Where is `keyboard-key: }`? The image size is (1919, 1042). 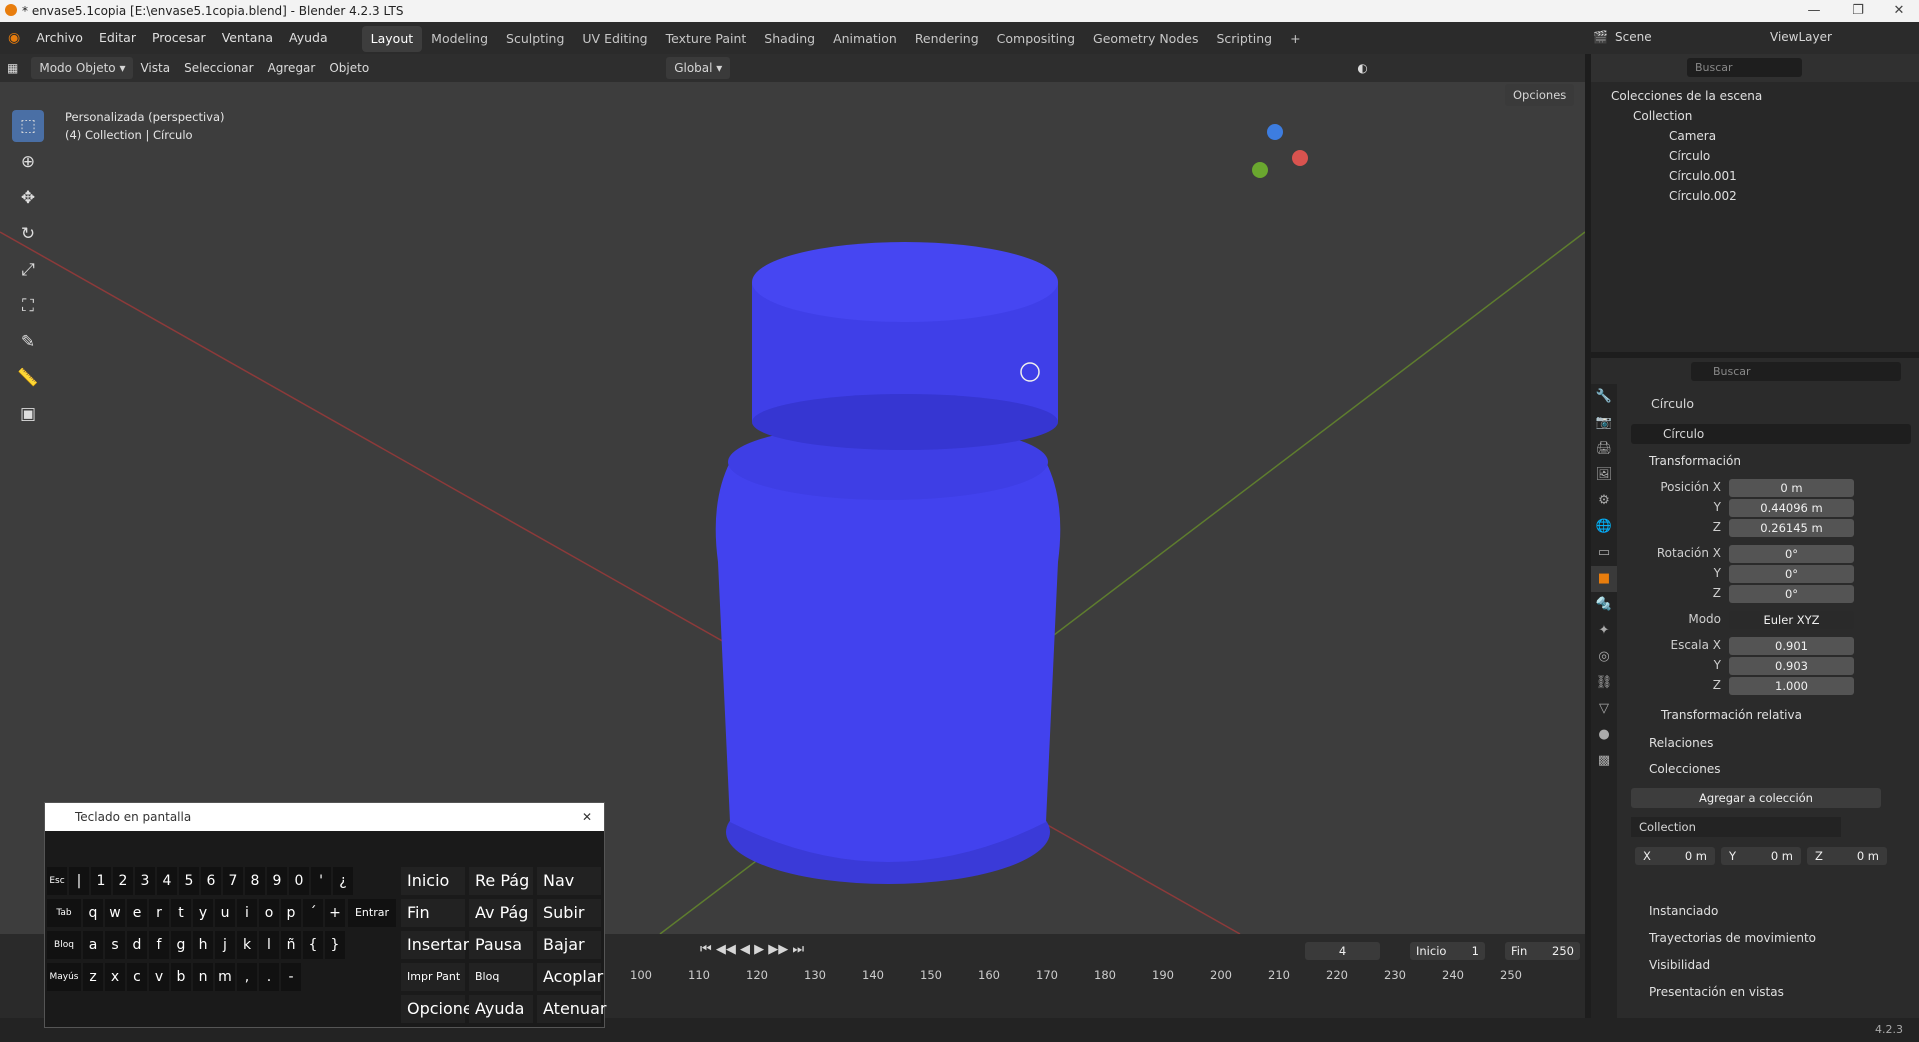
keyboard-key: } is located at coordinates (335, 945).